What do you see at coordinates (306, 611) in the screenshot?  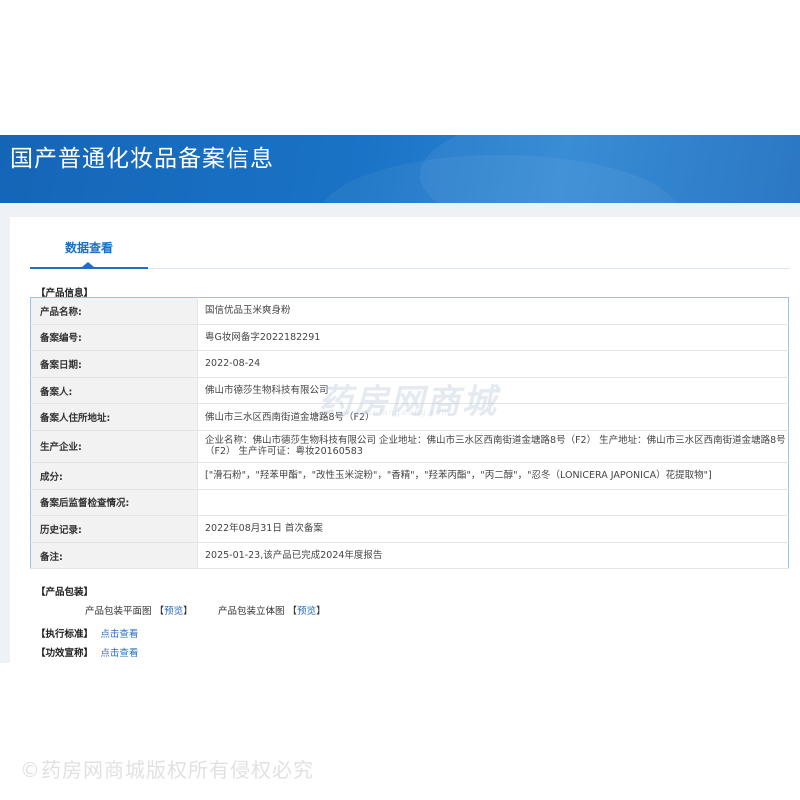 I see `preview-solid-link: 预览` at bounding box center [306, 611].